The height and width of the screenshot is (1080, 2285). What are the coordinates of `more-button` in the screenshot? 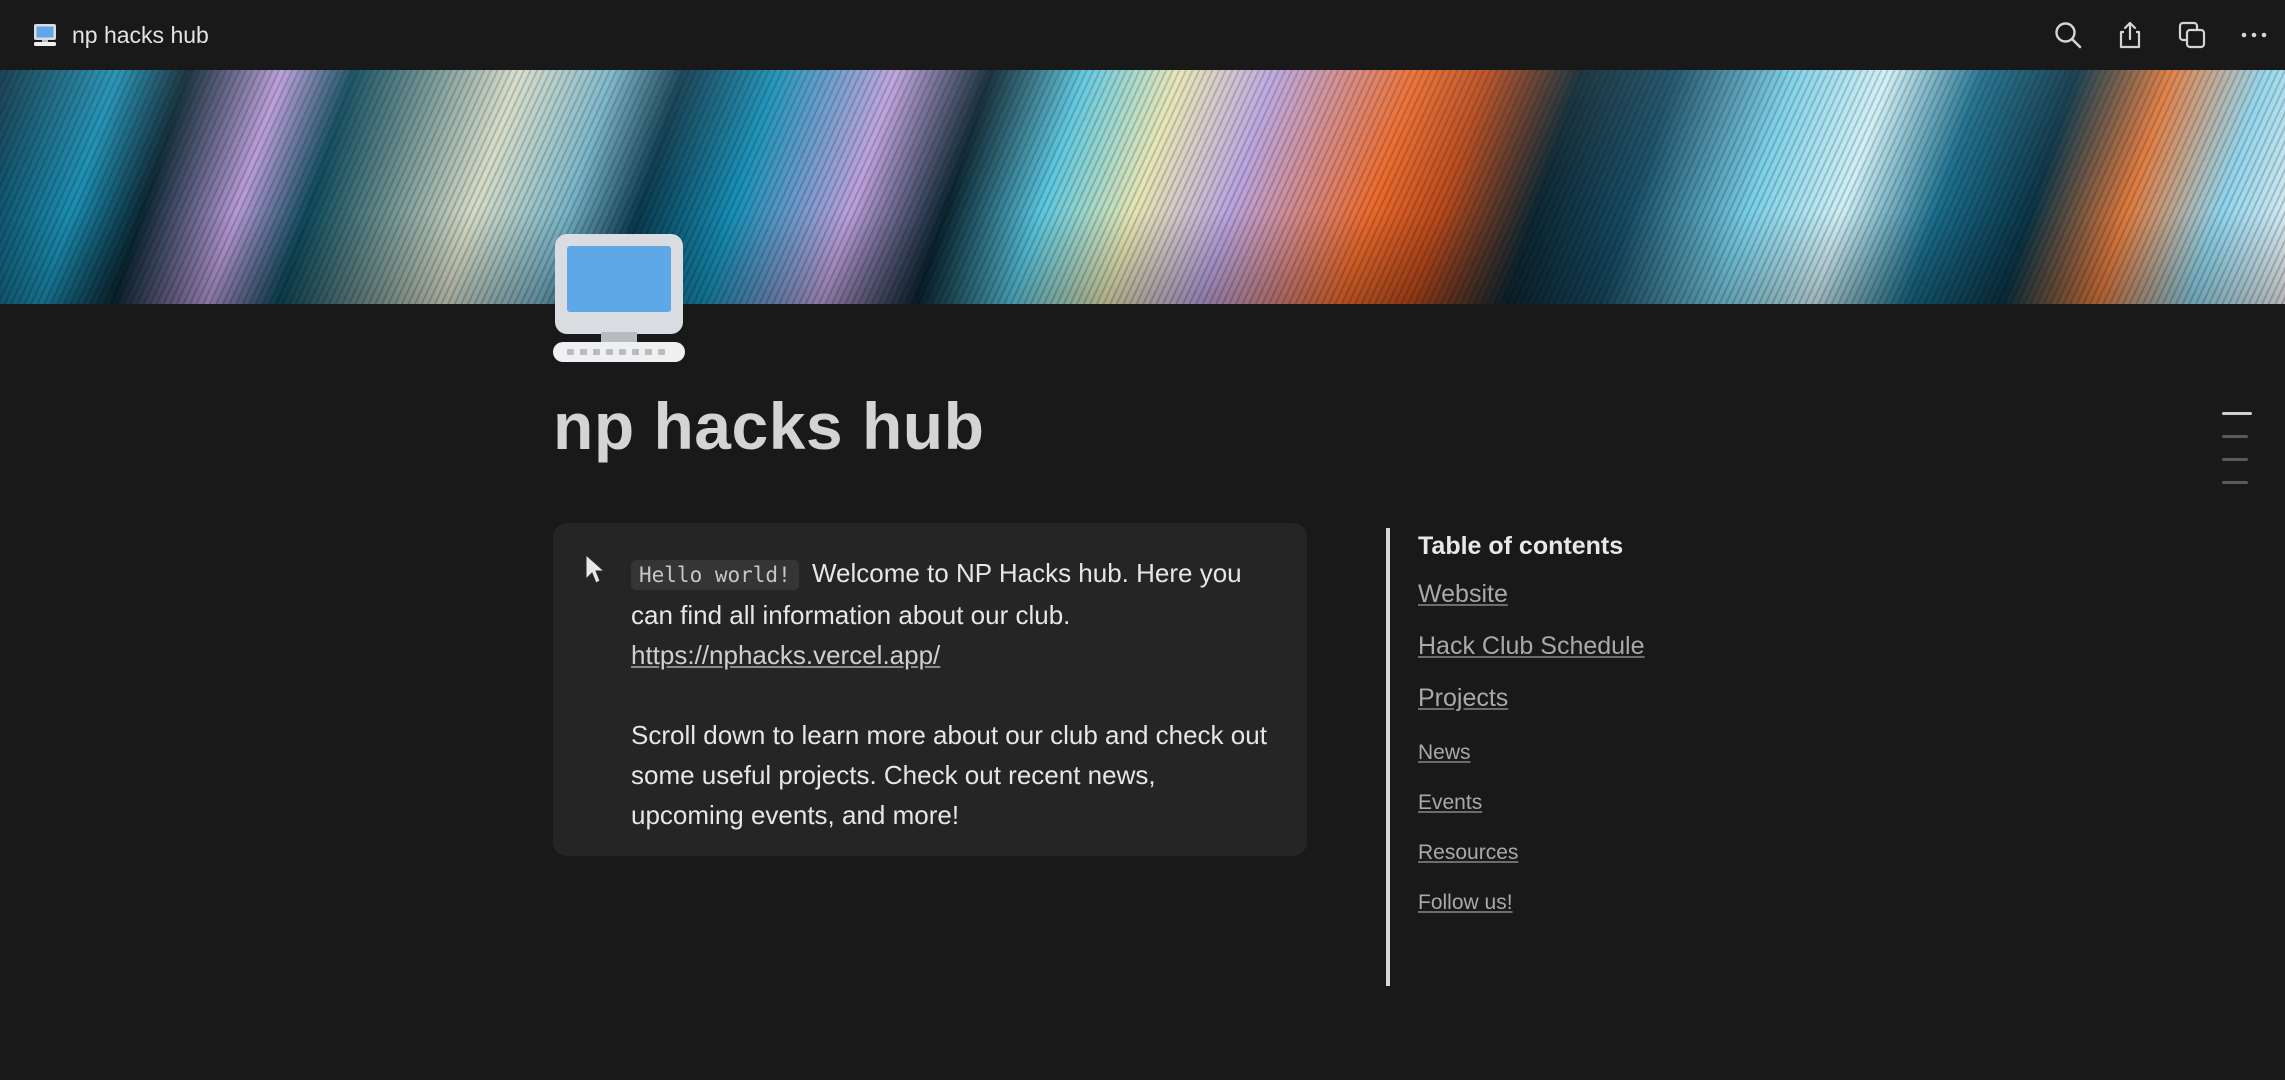 It's located at (2254, 35).